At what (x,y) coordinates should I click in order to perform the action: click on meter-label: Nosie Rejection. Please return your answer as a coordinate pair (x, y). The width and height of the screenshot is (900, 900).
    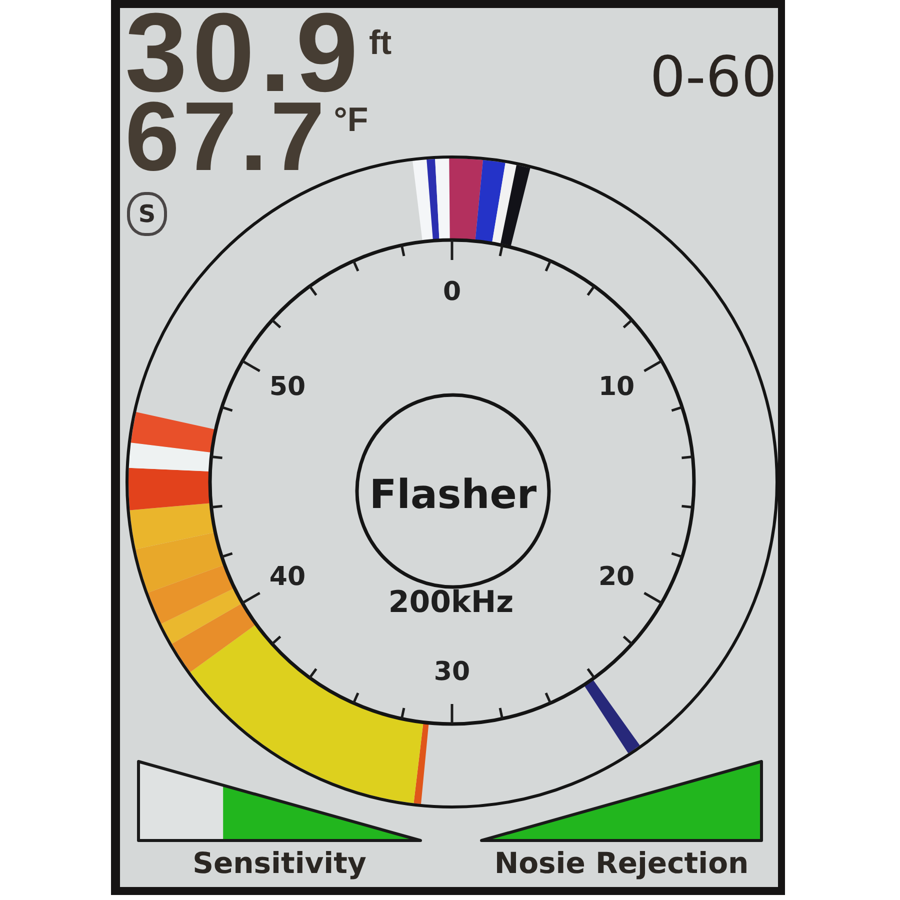
    Looking at the image, I should click on (621, 863).